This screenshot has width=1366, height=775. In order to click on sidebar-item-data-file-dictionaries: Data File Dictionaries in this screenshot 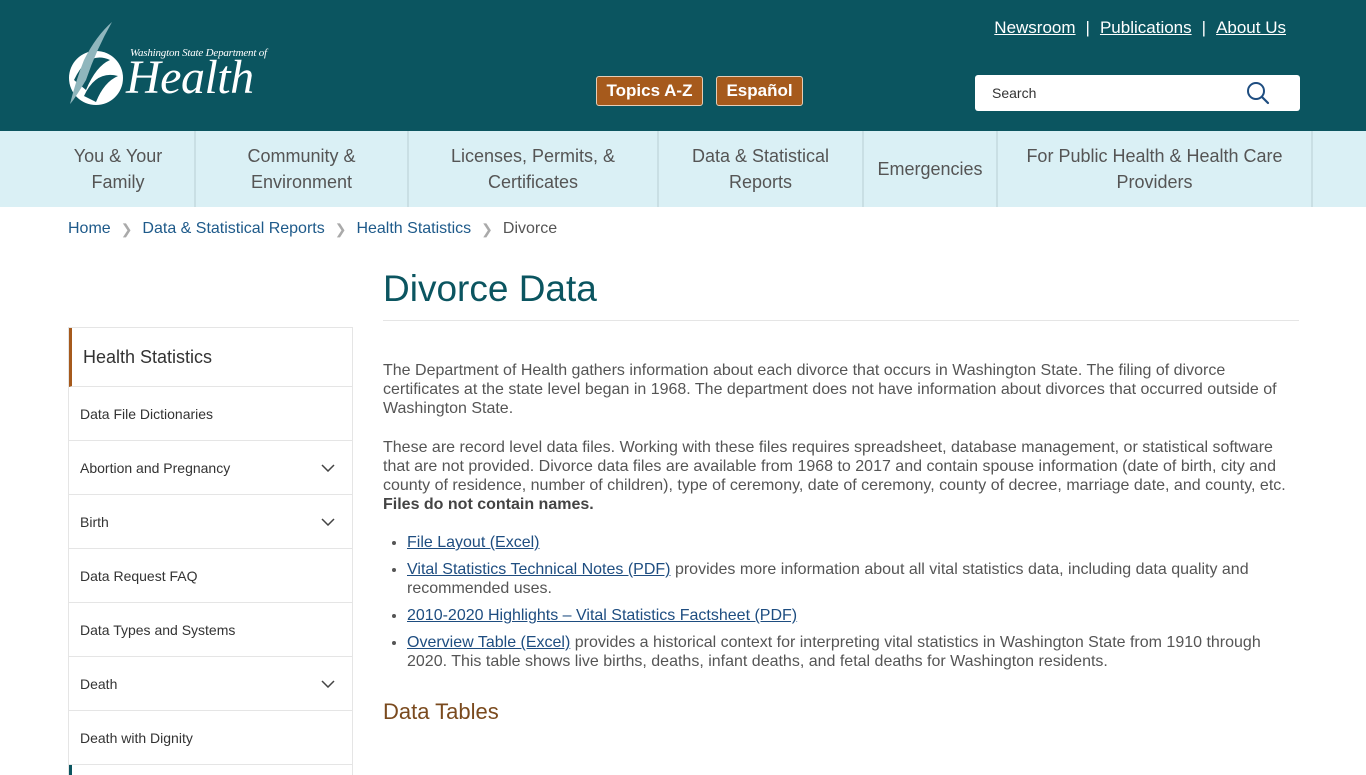, I will do `click(210, 414)`.